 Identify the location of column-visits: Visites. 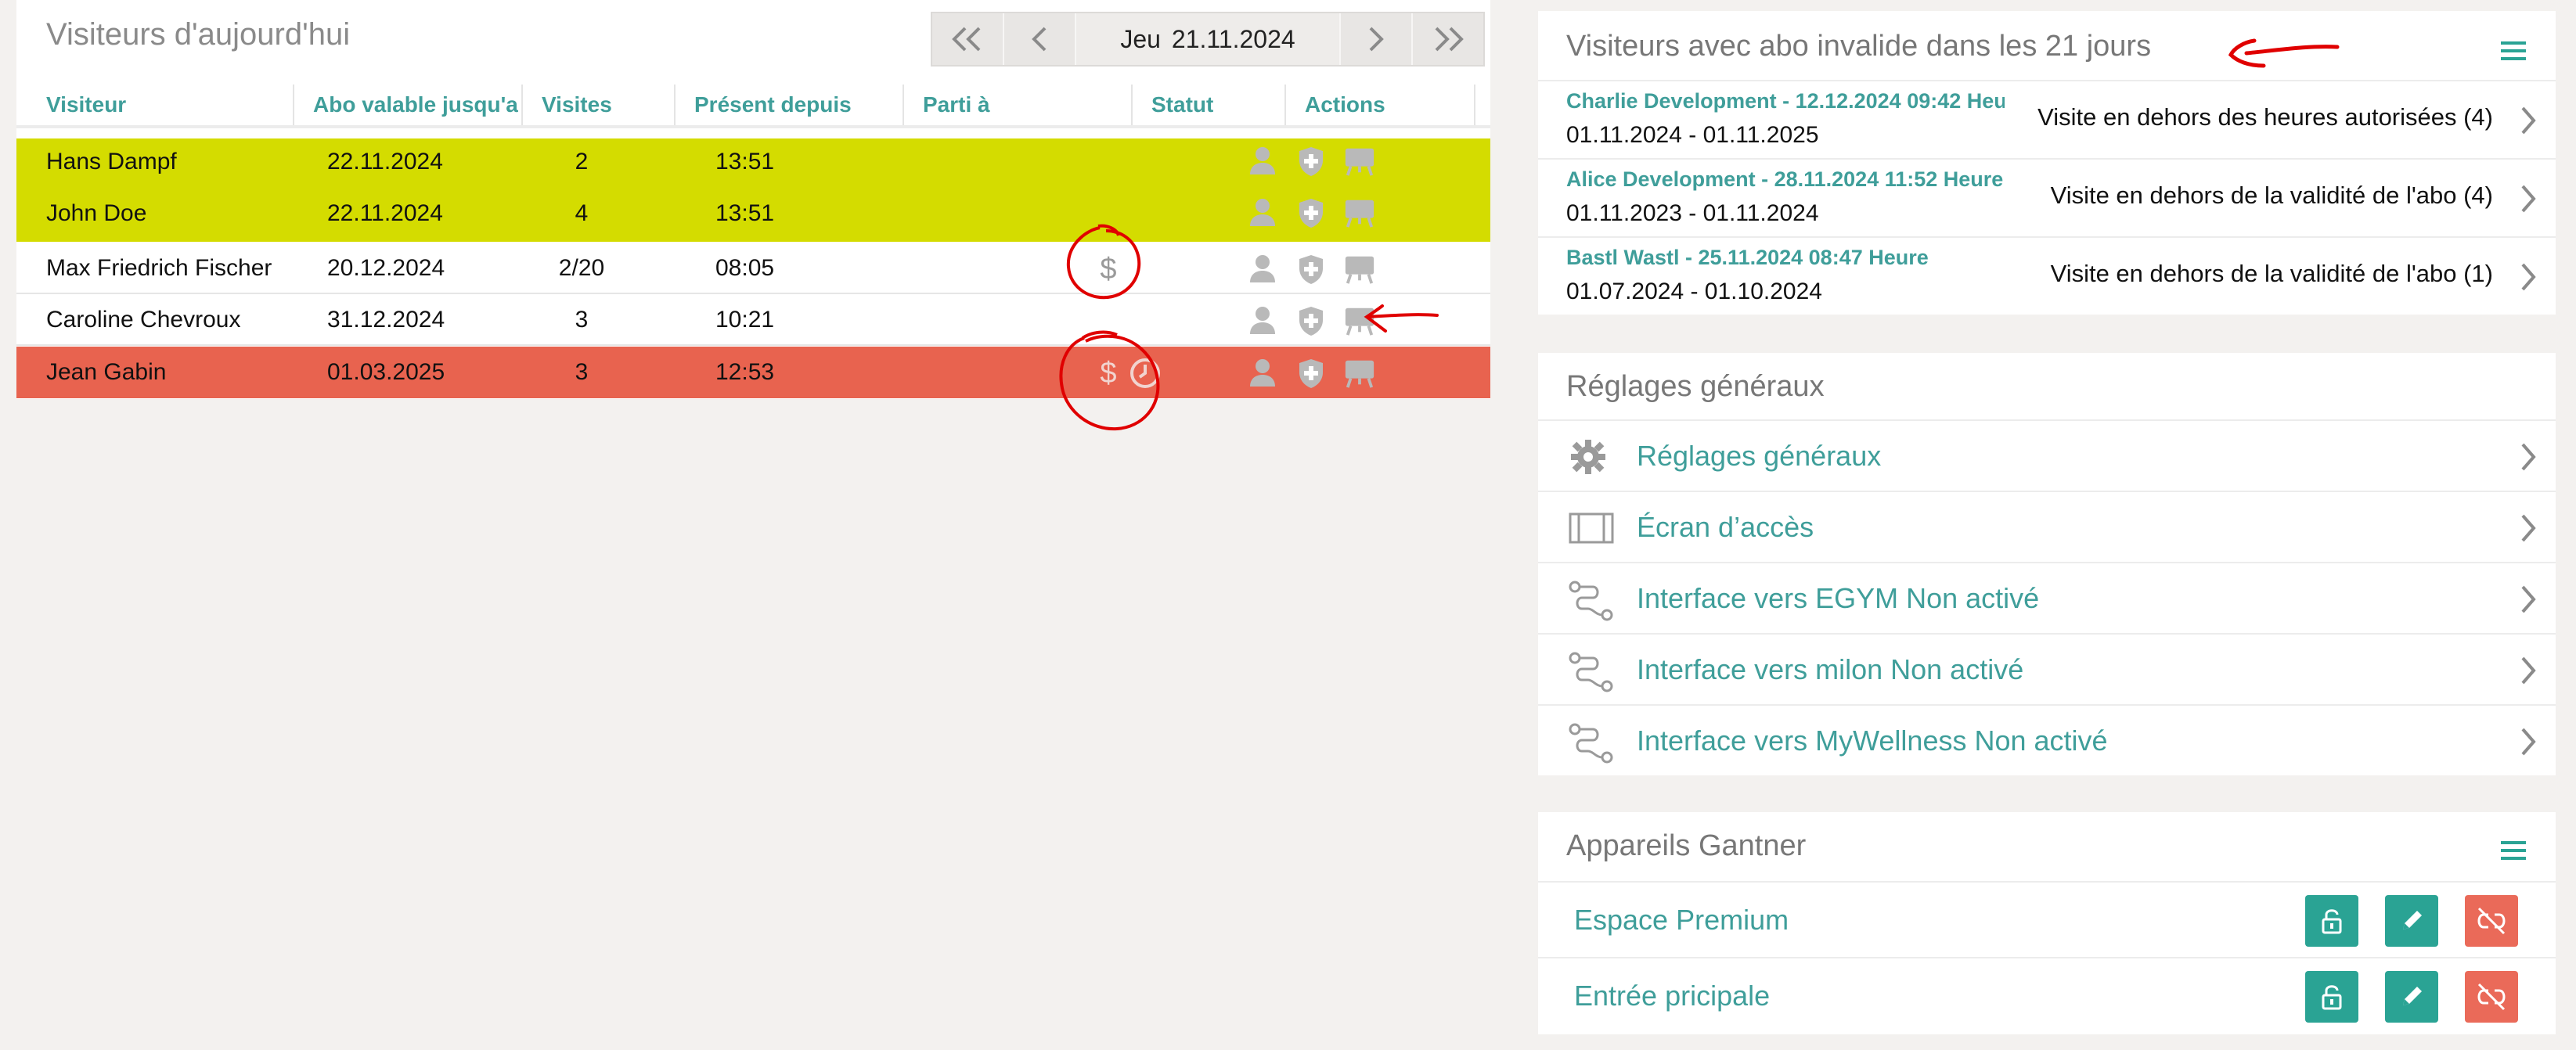
(599, 105).